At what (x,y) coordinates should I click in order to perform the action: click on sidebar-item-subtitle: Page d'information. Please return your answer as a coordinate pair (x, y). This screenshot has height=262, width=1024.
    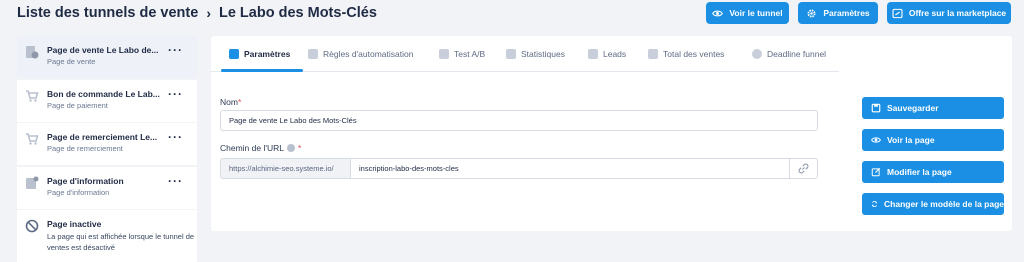
    Looking at the image, I should click on (78, 192).